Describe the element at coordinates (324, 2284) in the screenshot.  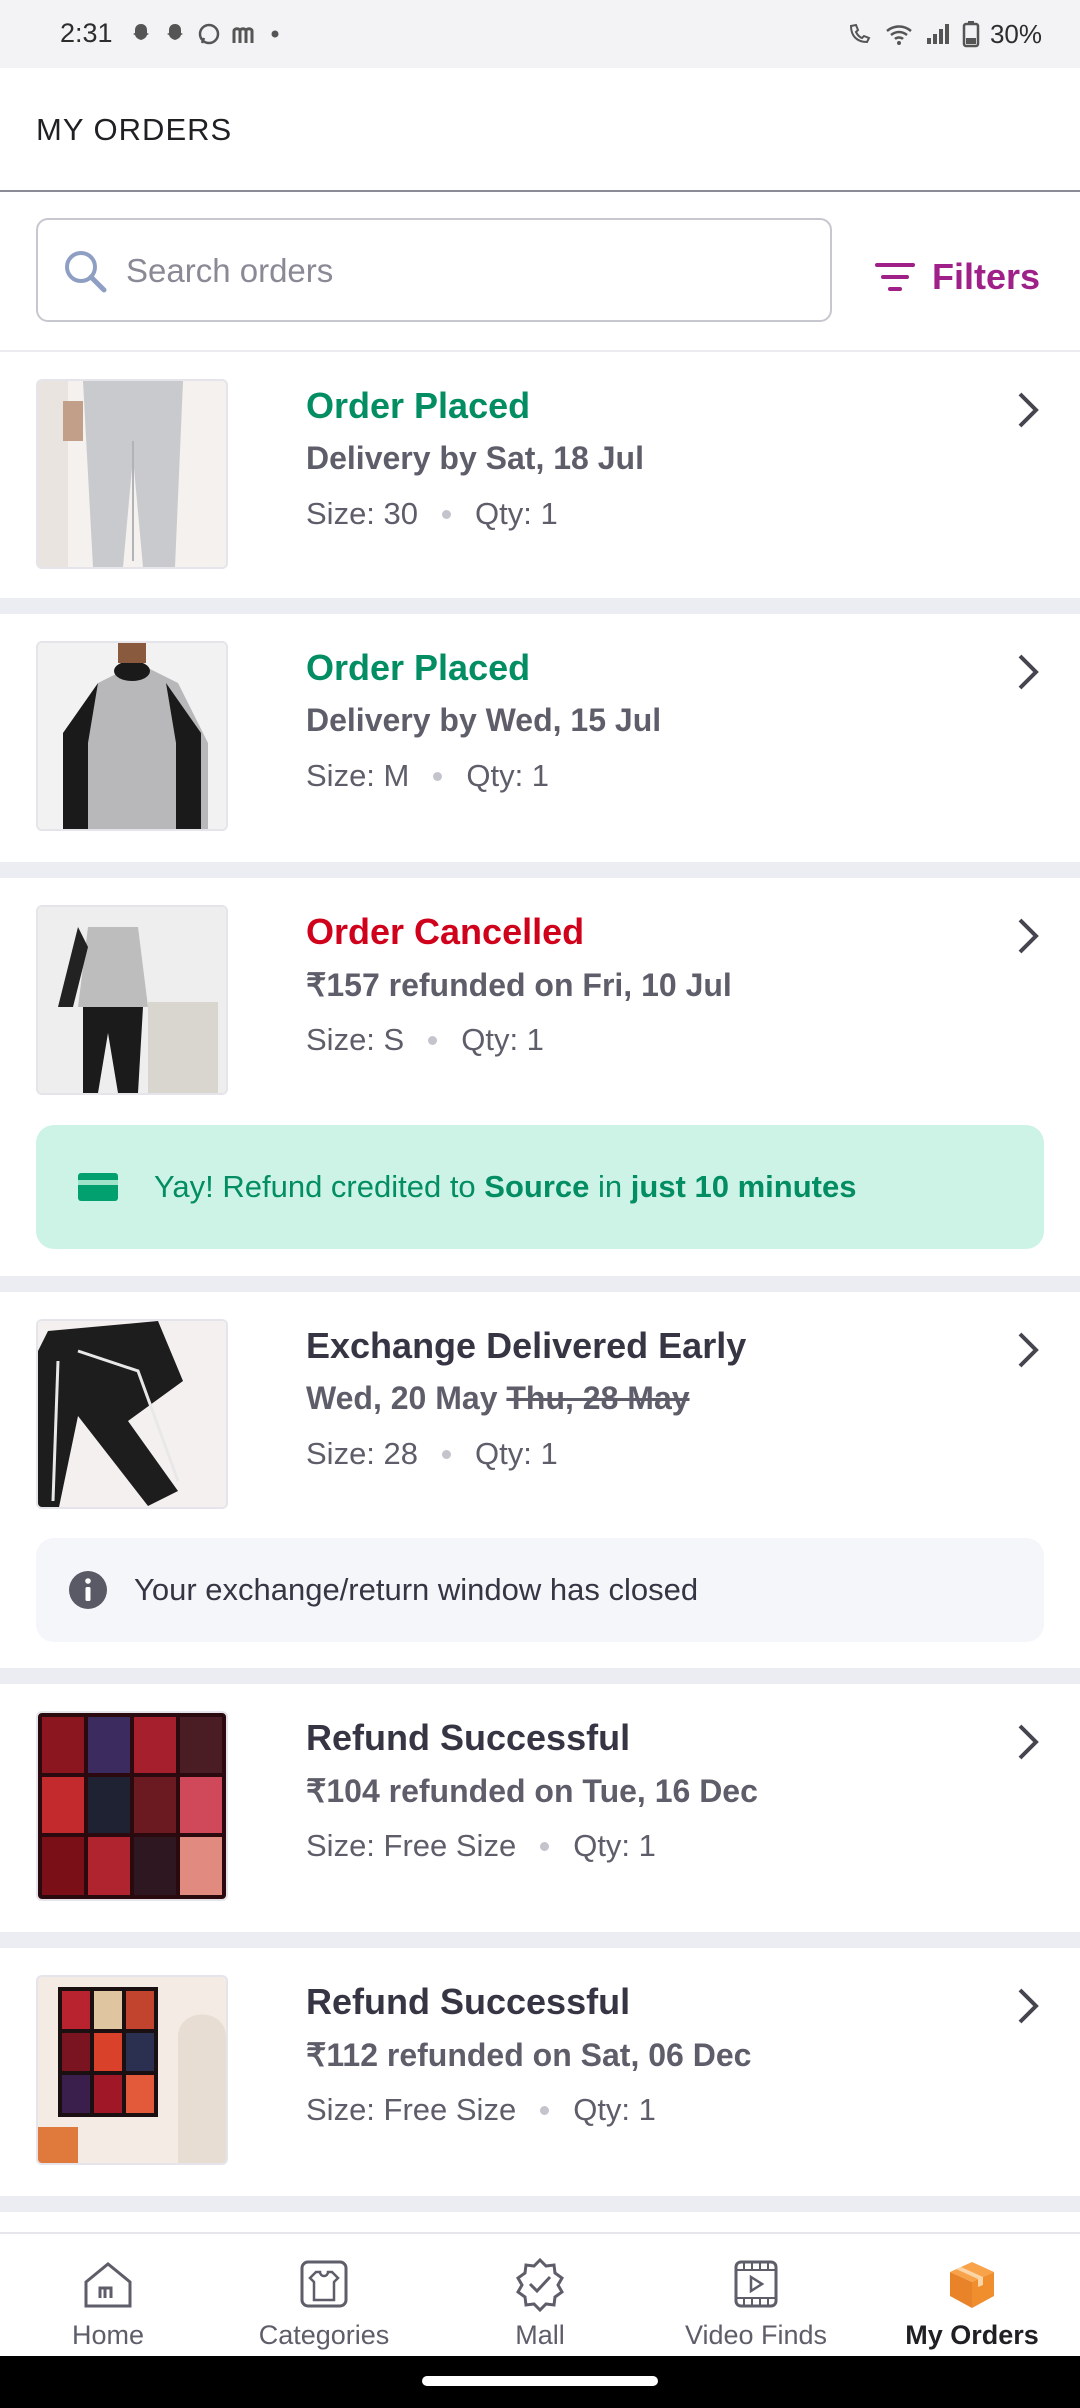
I see `categories-icon` at that location.